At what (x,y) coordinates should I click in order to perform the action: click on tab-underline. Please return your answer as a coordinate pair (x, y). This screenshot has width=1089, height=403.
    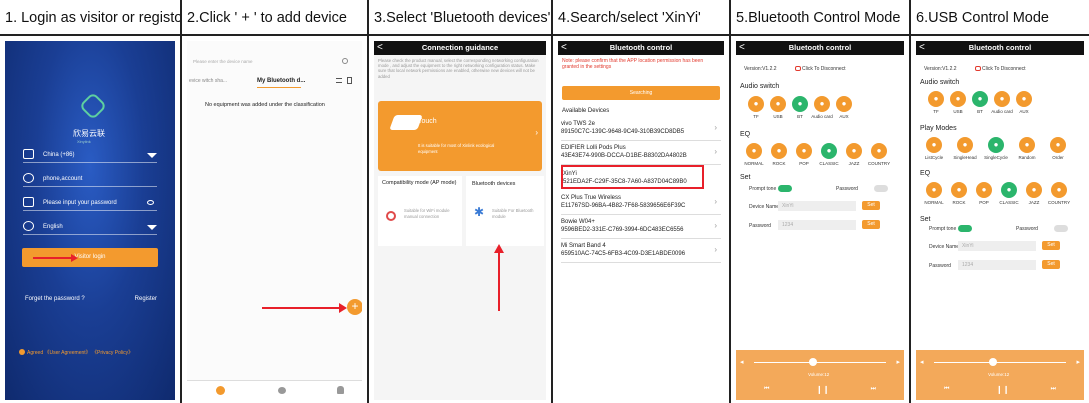
    Looking at the image, I should click on (279, 87).